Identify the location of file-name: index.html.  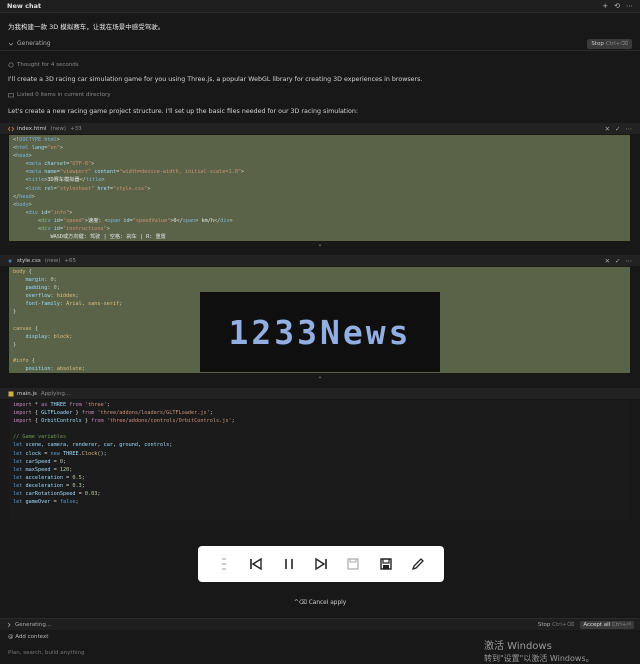
(32, 128).